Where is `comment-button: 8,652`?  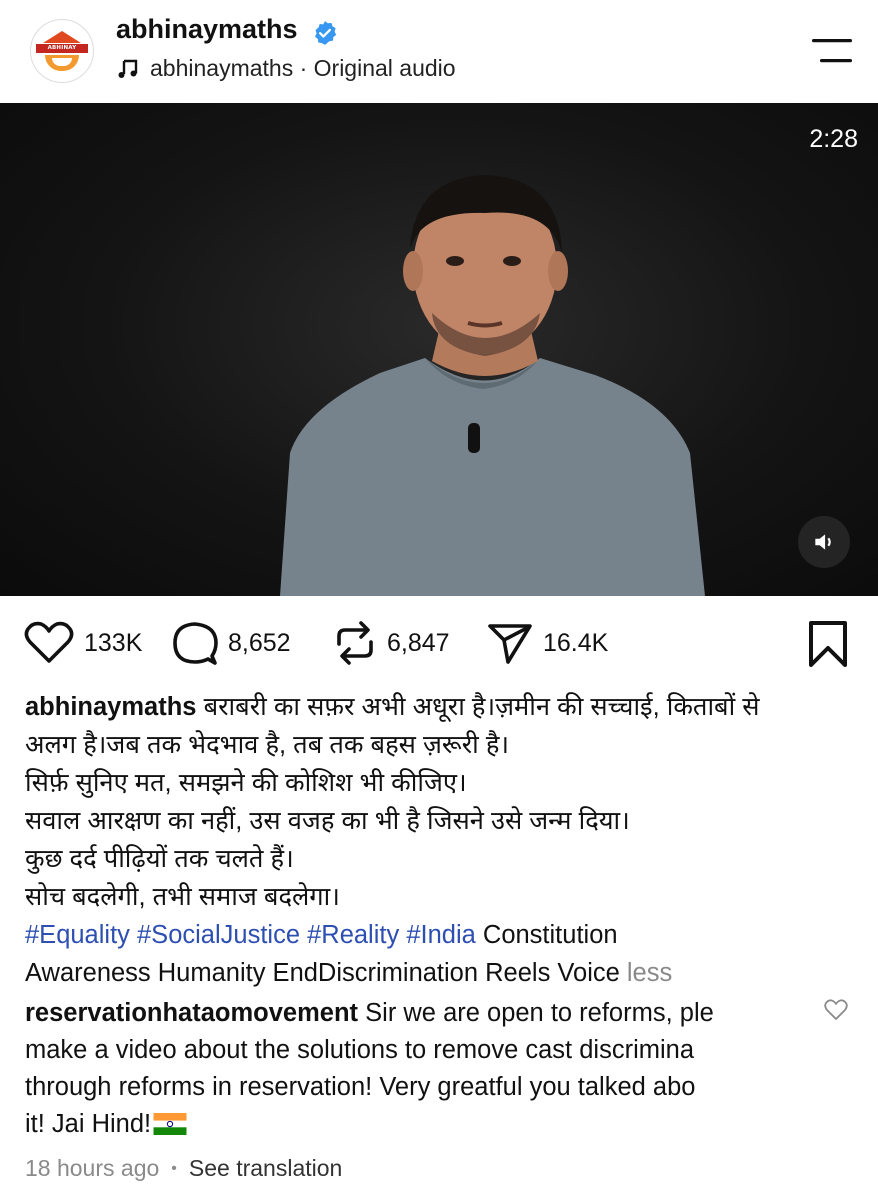
comment-button: 8,652 is located at coordinates (231, 643).